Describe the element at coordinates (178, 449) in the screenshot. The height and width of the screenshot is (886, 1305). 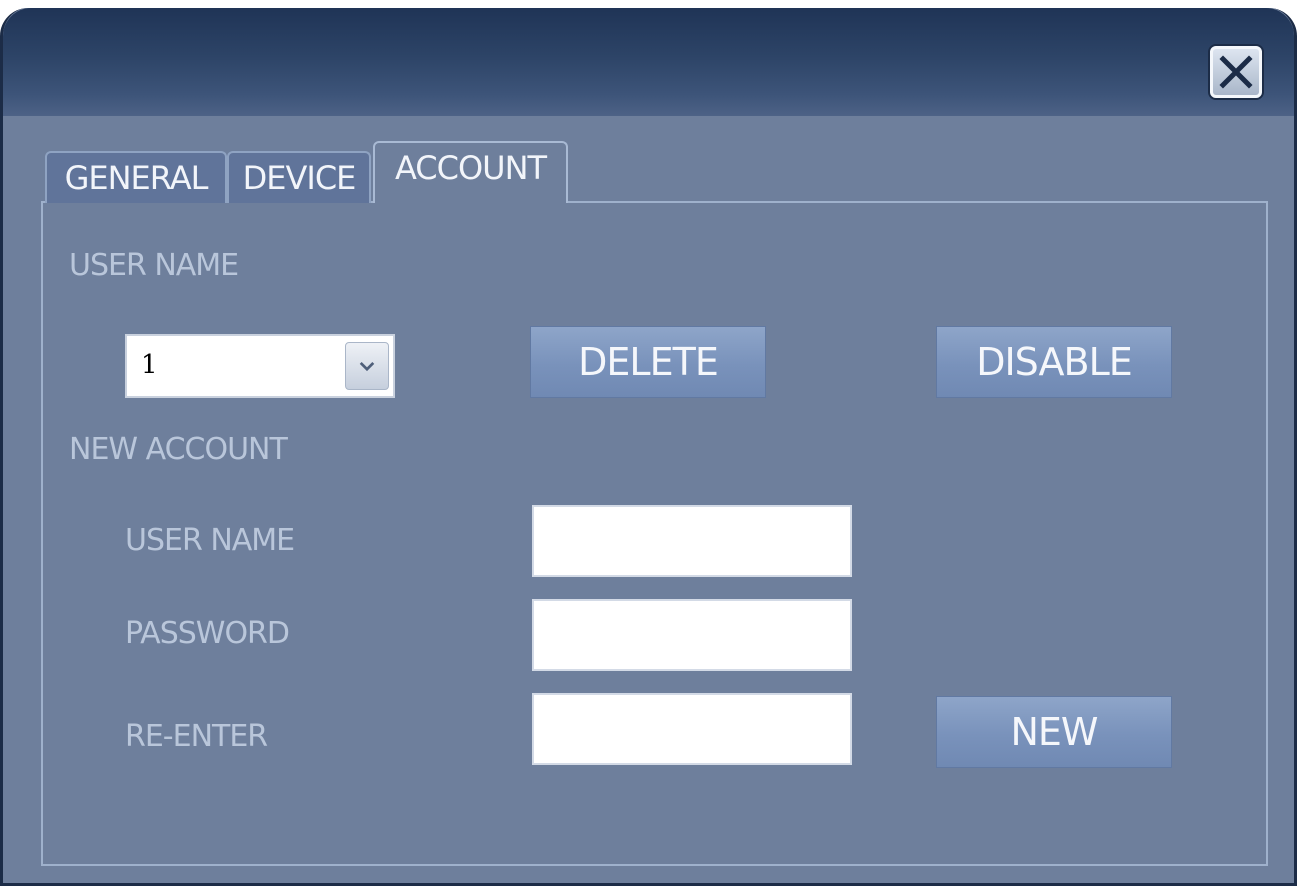
I see `new-account-section-label: NEW ACCOUNT` at that location.